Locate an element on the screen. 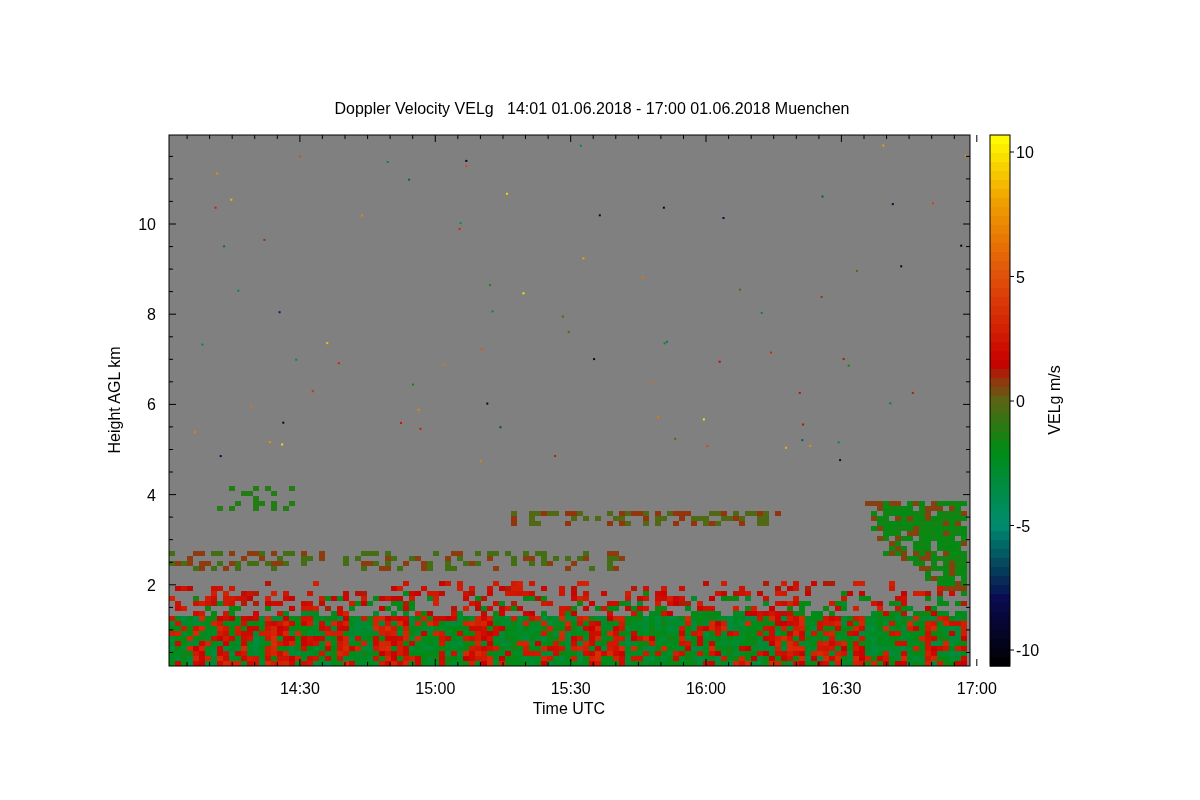  tick-label: 5 is located at coordinates (1020, 277).